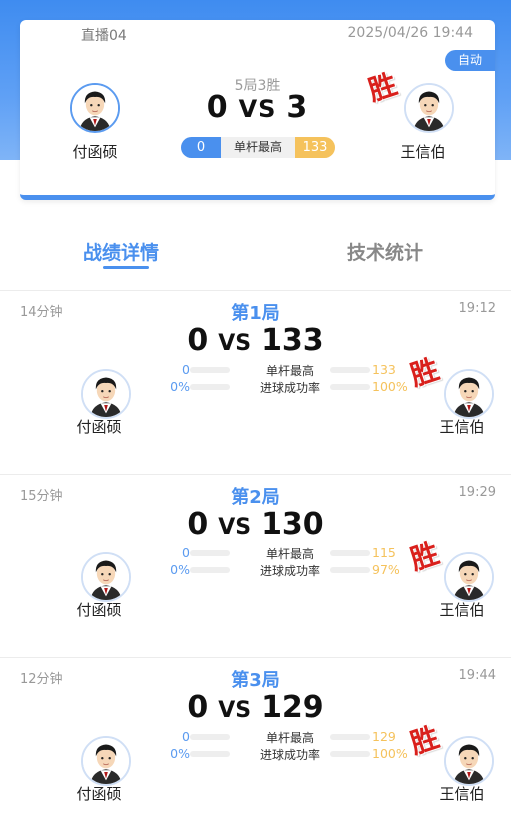 This screenshot has height=825, width=511. I want to click on score-left: 0, so click(217, 107).